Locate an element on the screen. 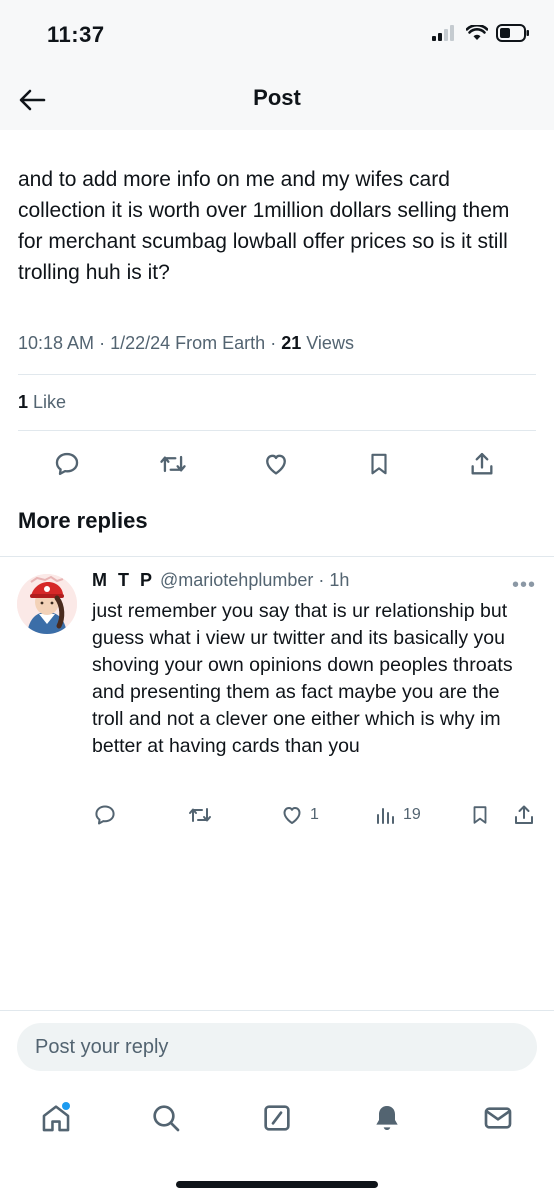 The height and width of the screenshot is (1200, 554). messages-icon is located at coordinates (498, 1118).